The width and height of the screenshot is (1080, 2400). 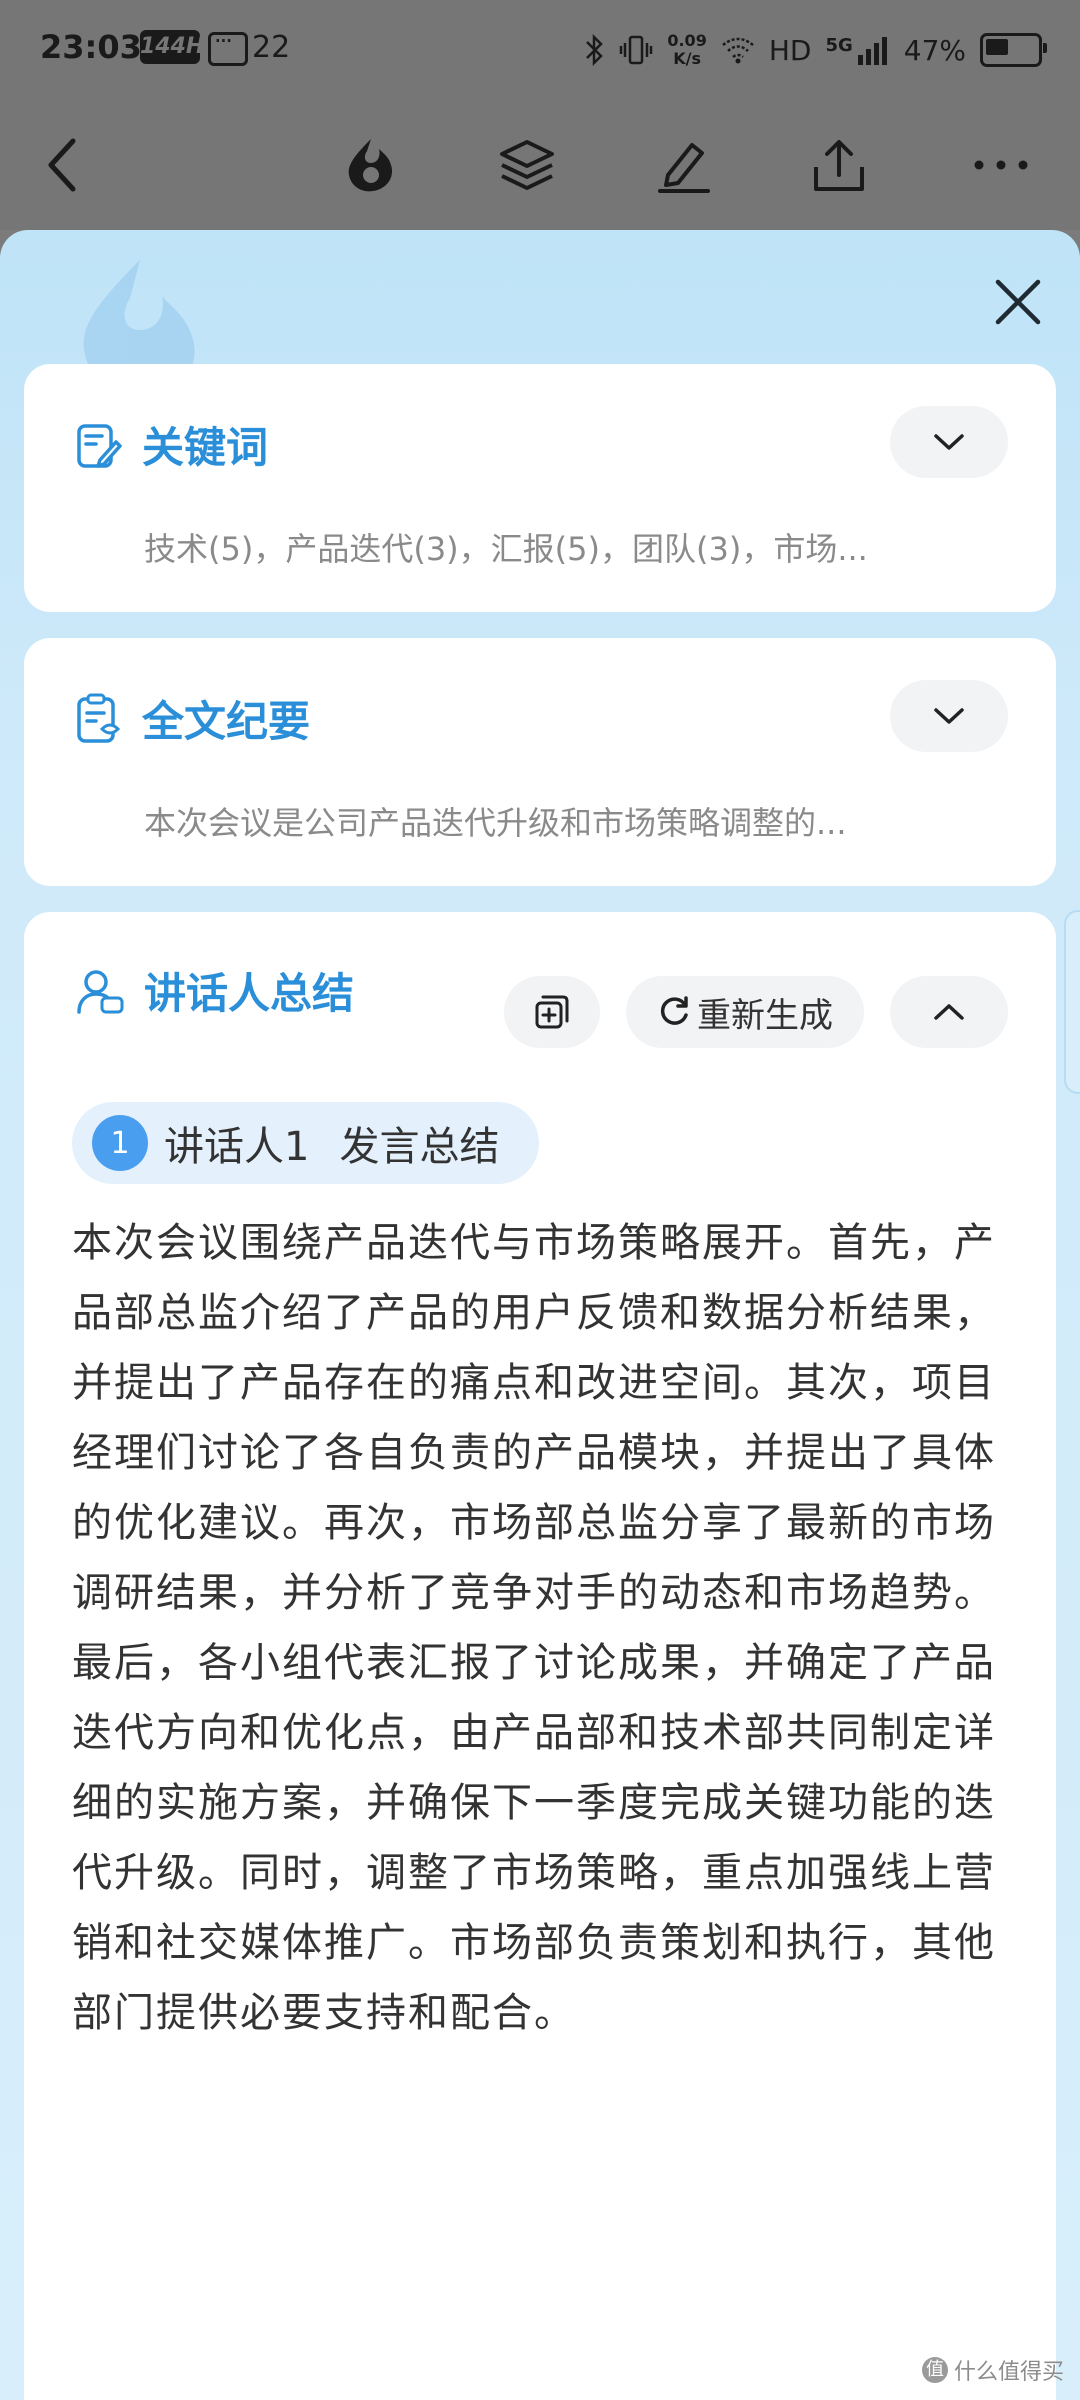 What do you see at coordinates (99, 718) in the screenshot?
I see `summary-doc-icon` at bounding box center [99, 718].